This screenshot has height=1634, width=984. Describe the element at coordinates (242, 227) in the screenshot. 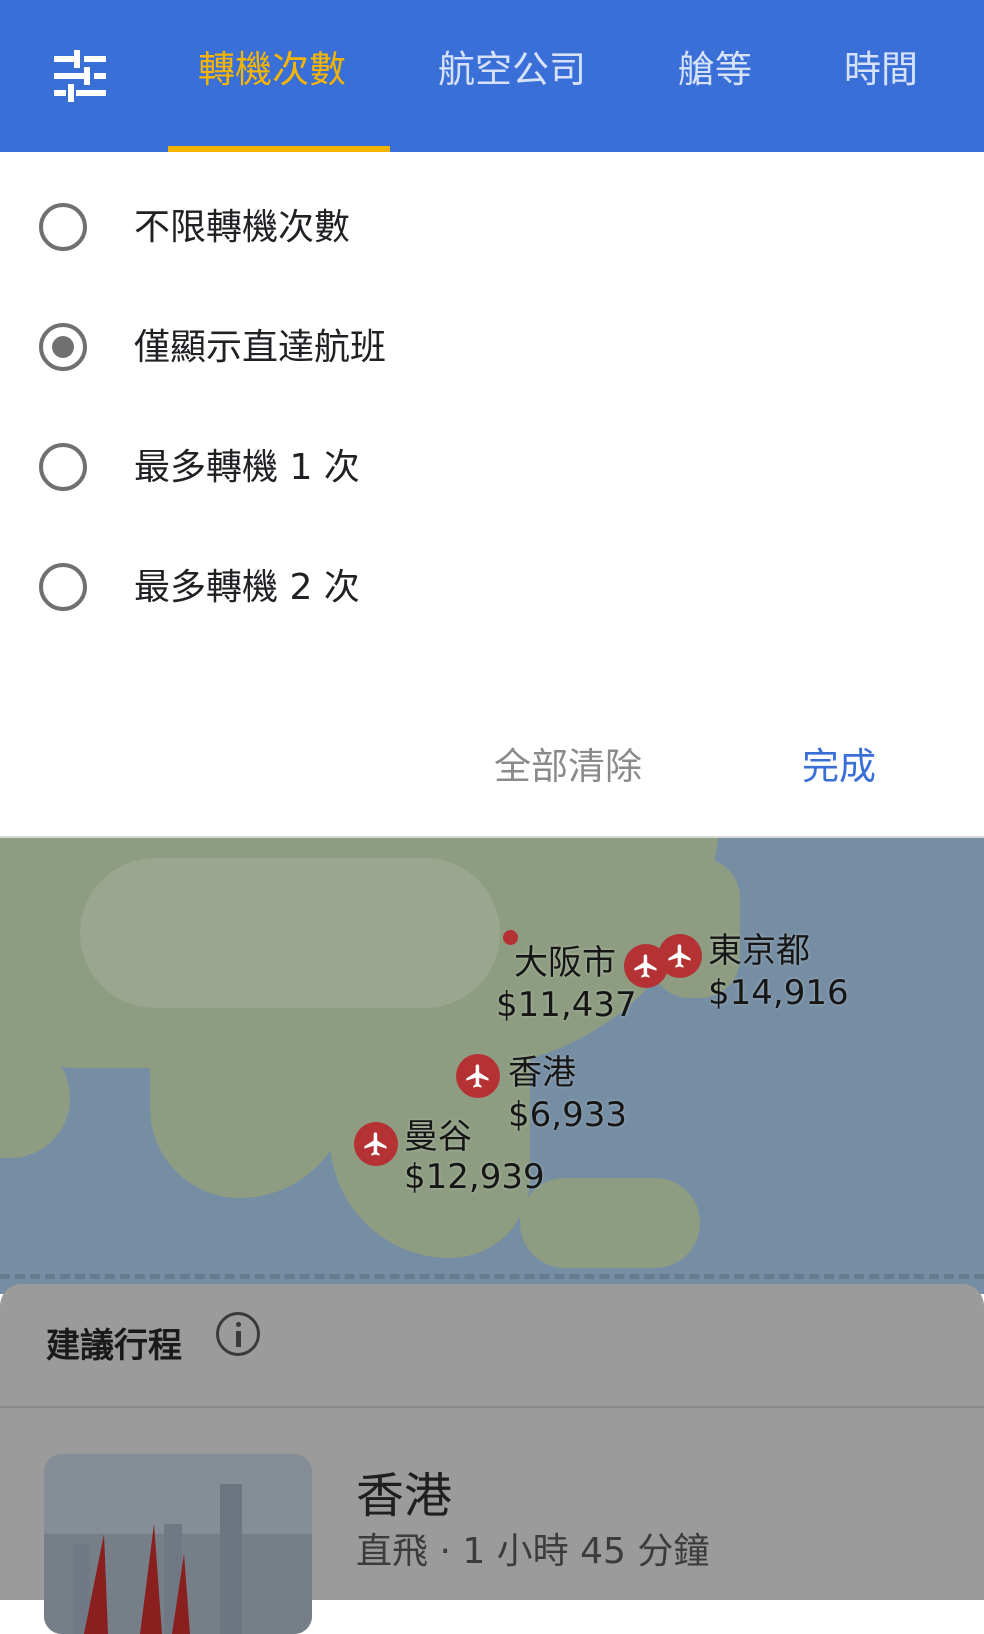

I see `option-label: 不限轉機次數` at that location.